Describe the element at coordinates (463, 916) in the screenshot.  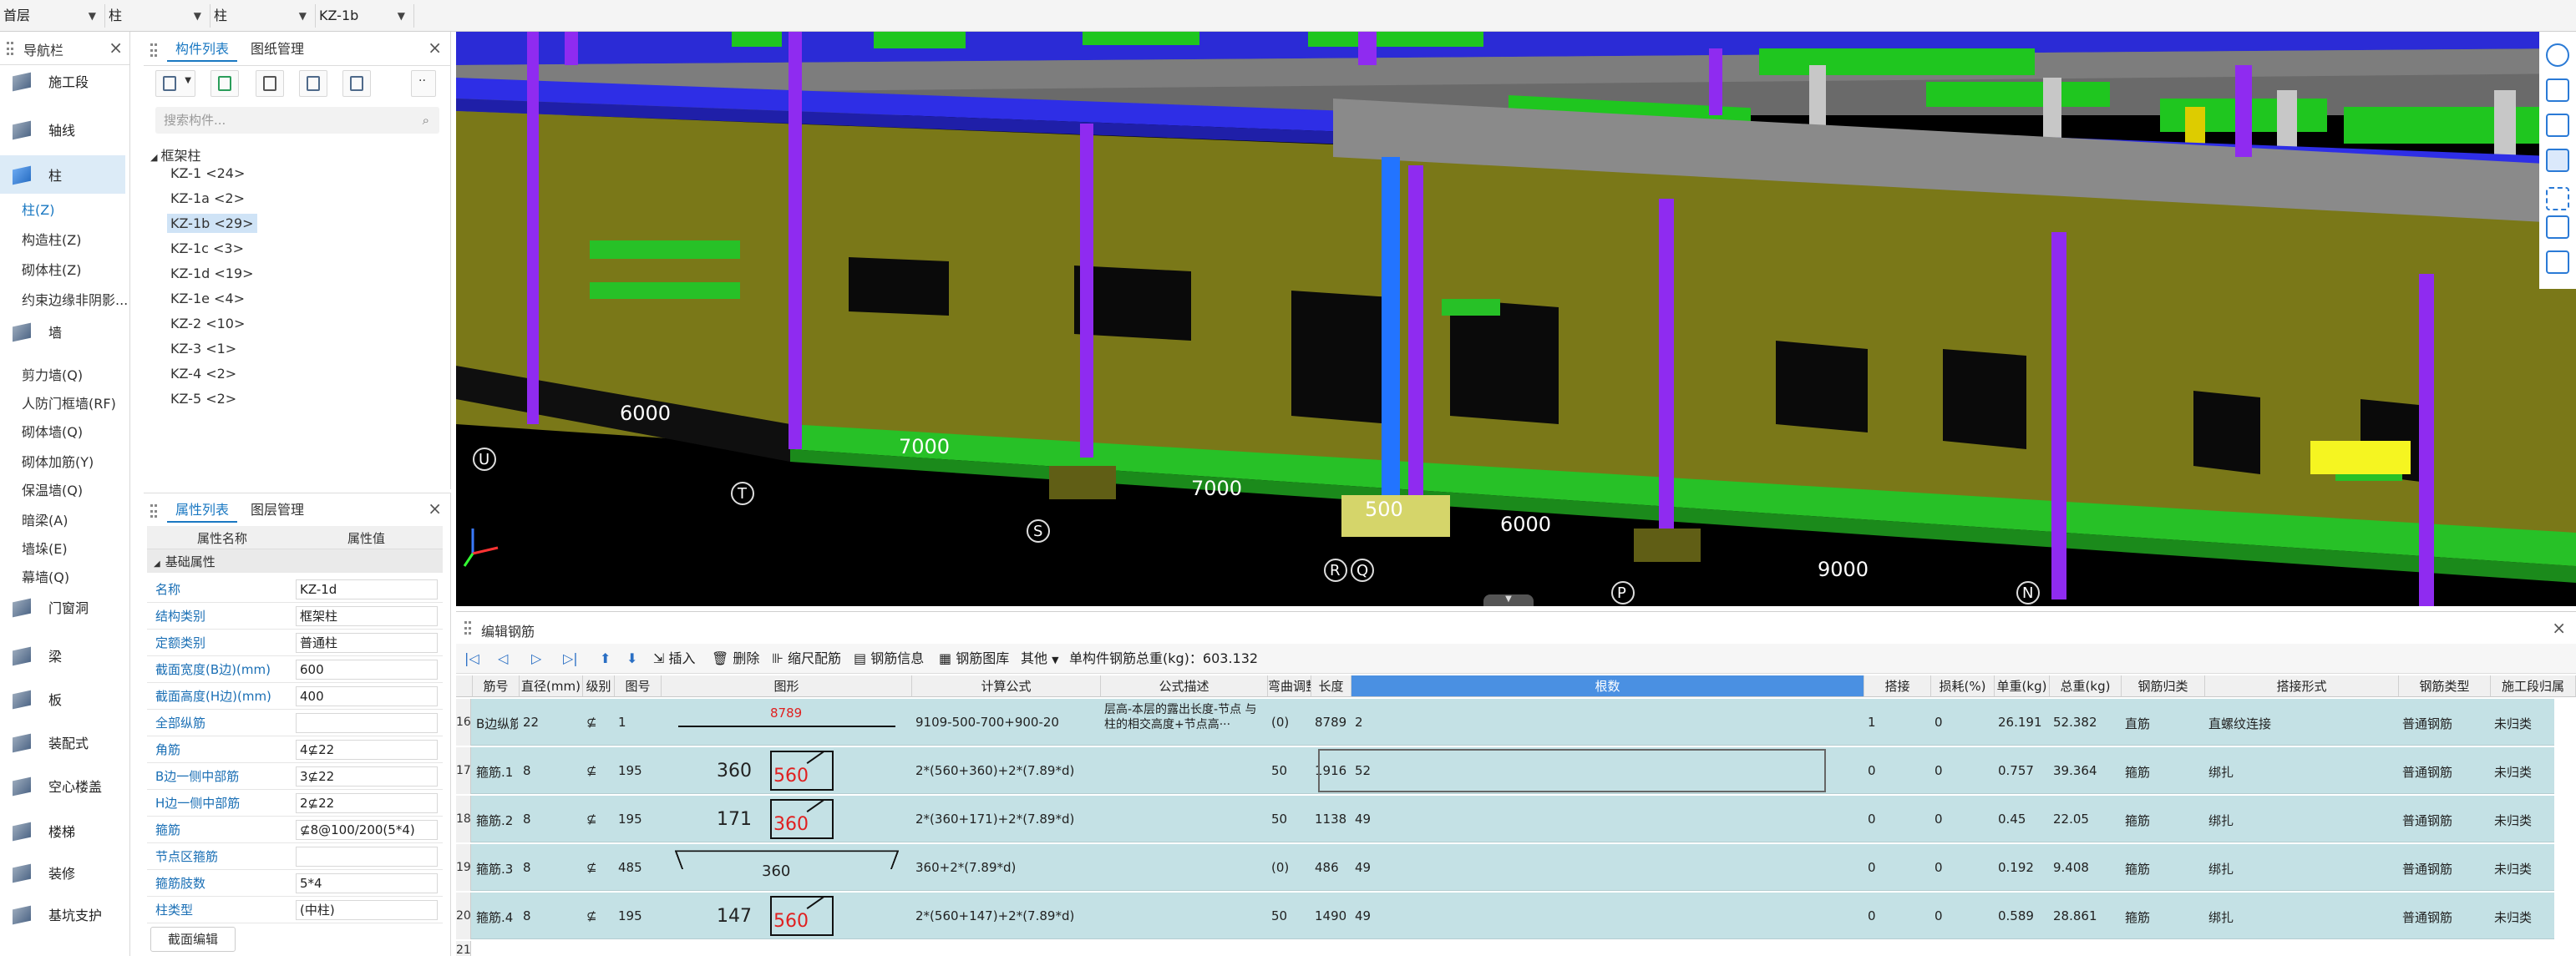
I see `row-number: 20` at that location.